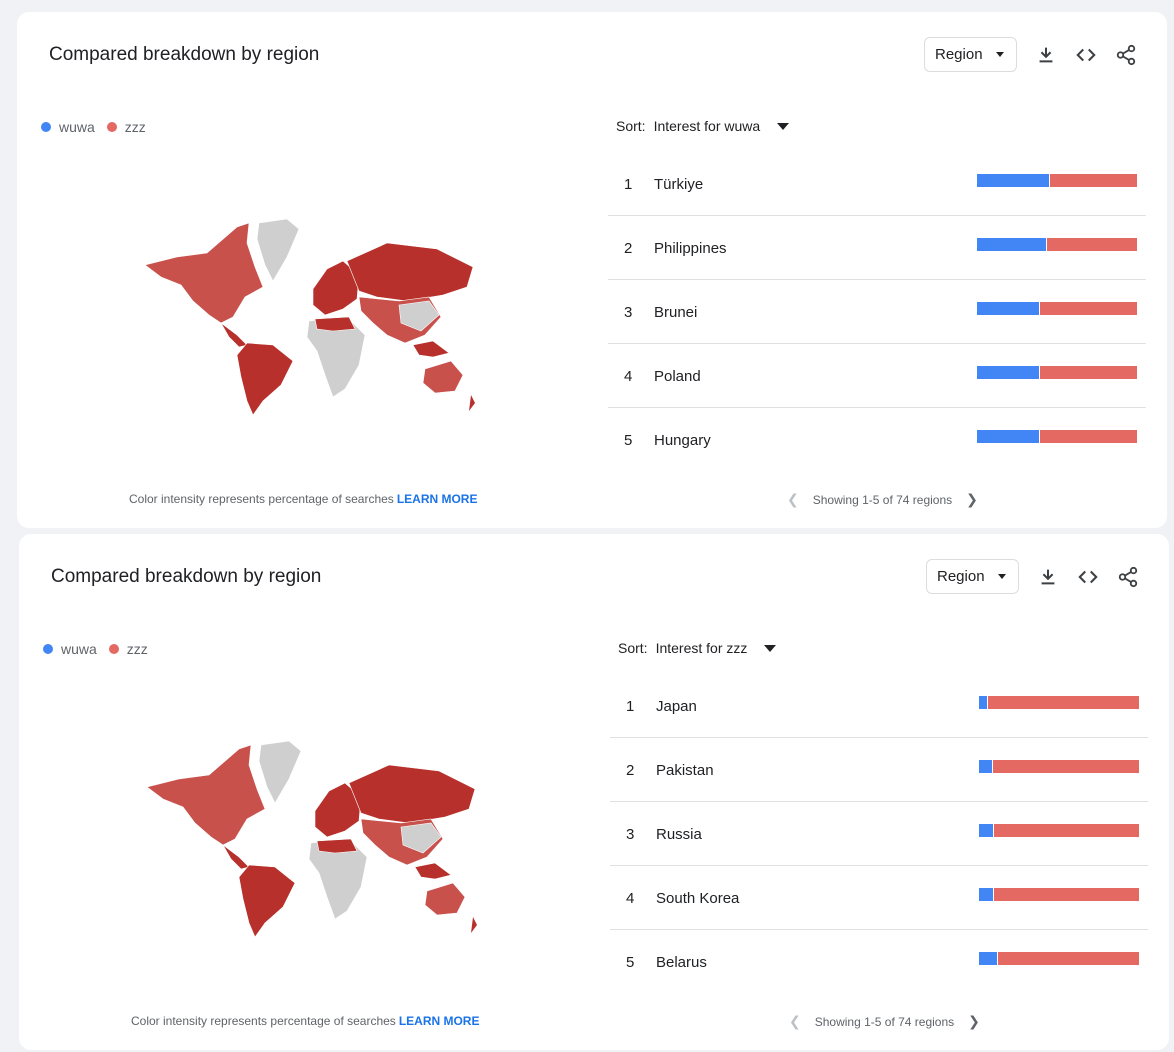 The width and height of the screenshot is (1174, 1052). What do you see at coordinates (701, 648) in the screenshot?
I see `sort-value: Interest for zzz` at bounding box center [701, 648].